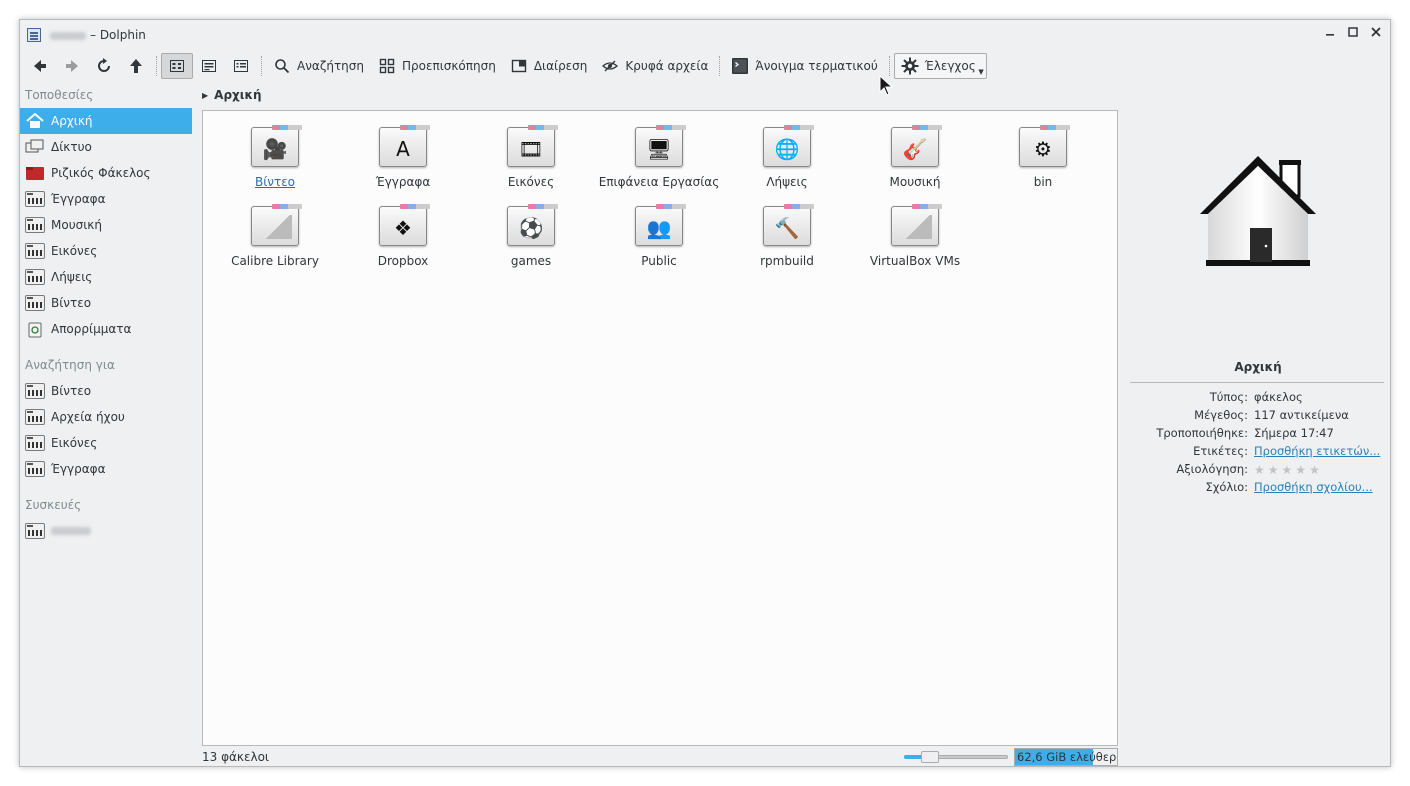  Describe the element at coordinates (72, 66) in the screenshot. I see `forward-button` at that location.